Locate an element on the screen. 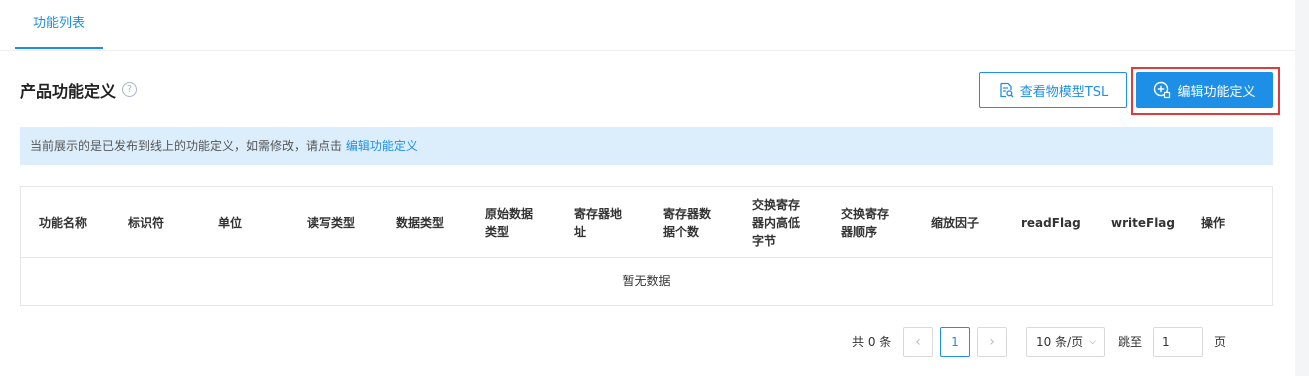 The image size is (1309, 376). prev-page-button: ‹ is located at coordinates (918, 342).